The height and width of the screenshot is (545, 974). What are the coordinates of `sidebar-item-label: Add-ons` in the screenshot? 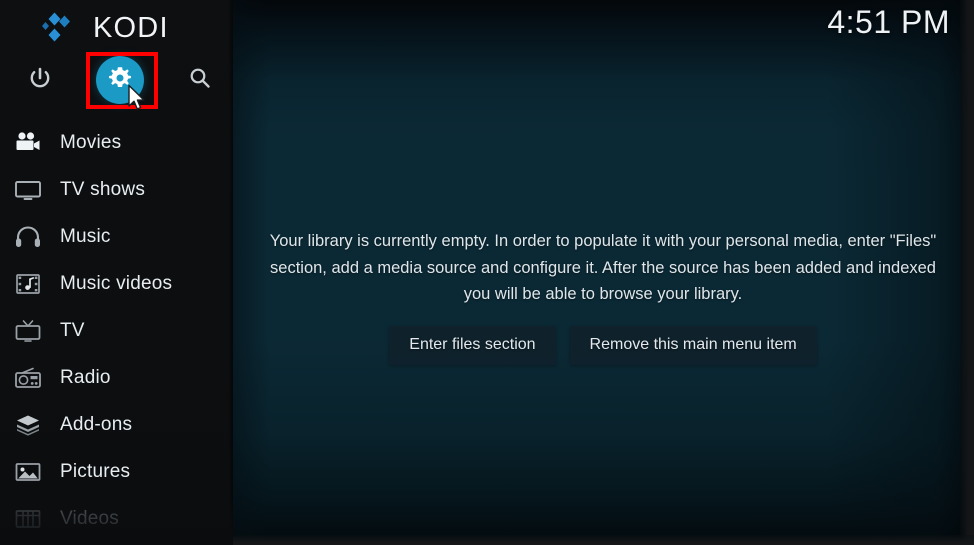 It's located at (96, 424).